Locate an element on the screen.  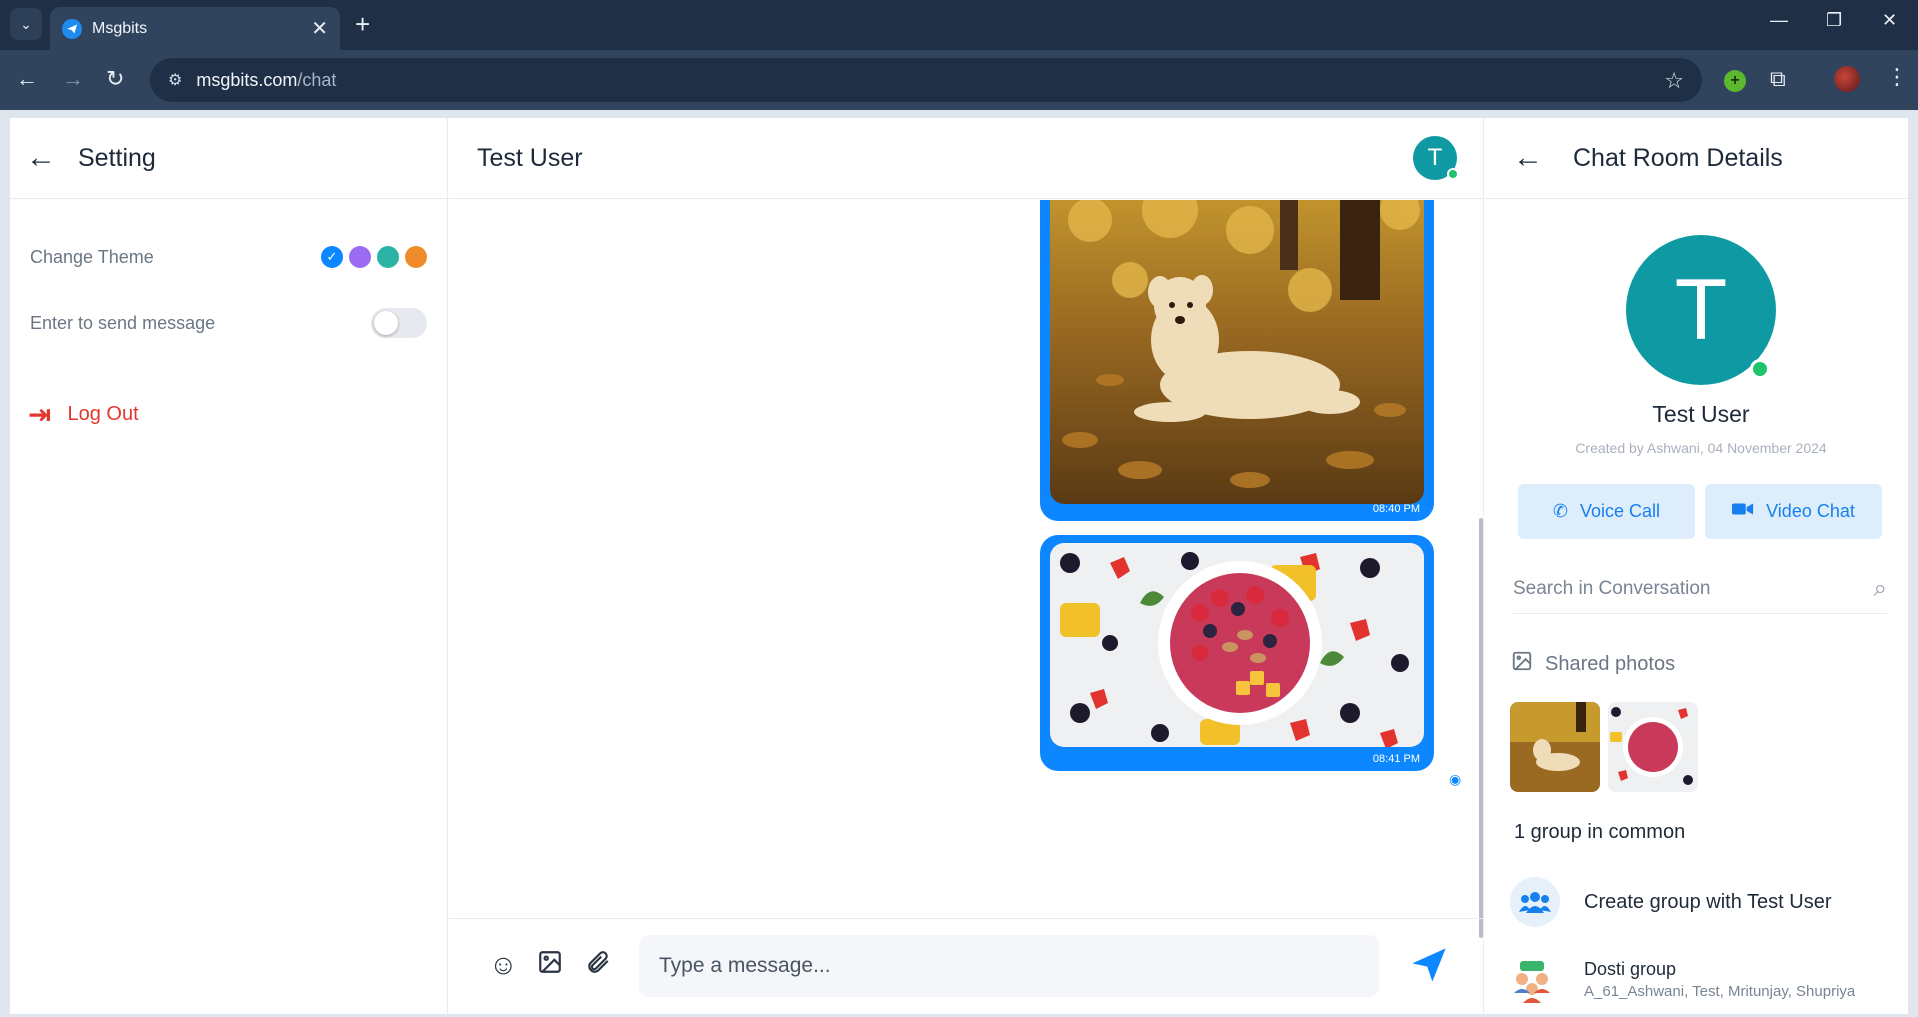
address-bar: ⚙ msgbits.com/chat ☆ is located at coordinates (926, 80).